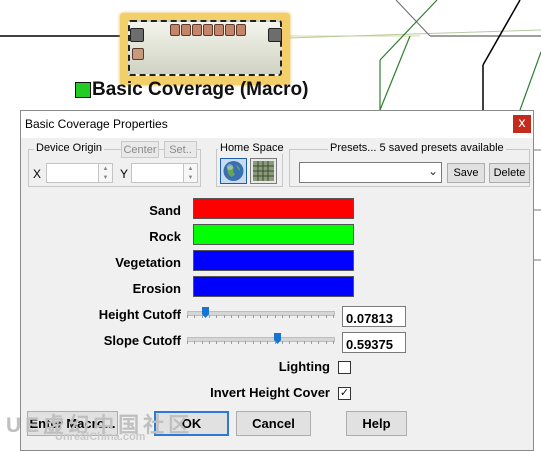  Describe the element at coordinates (304, 366) in the screenshot. I see `lighting-label: Lighting` at that location.